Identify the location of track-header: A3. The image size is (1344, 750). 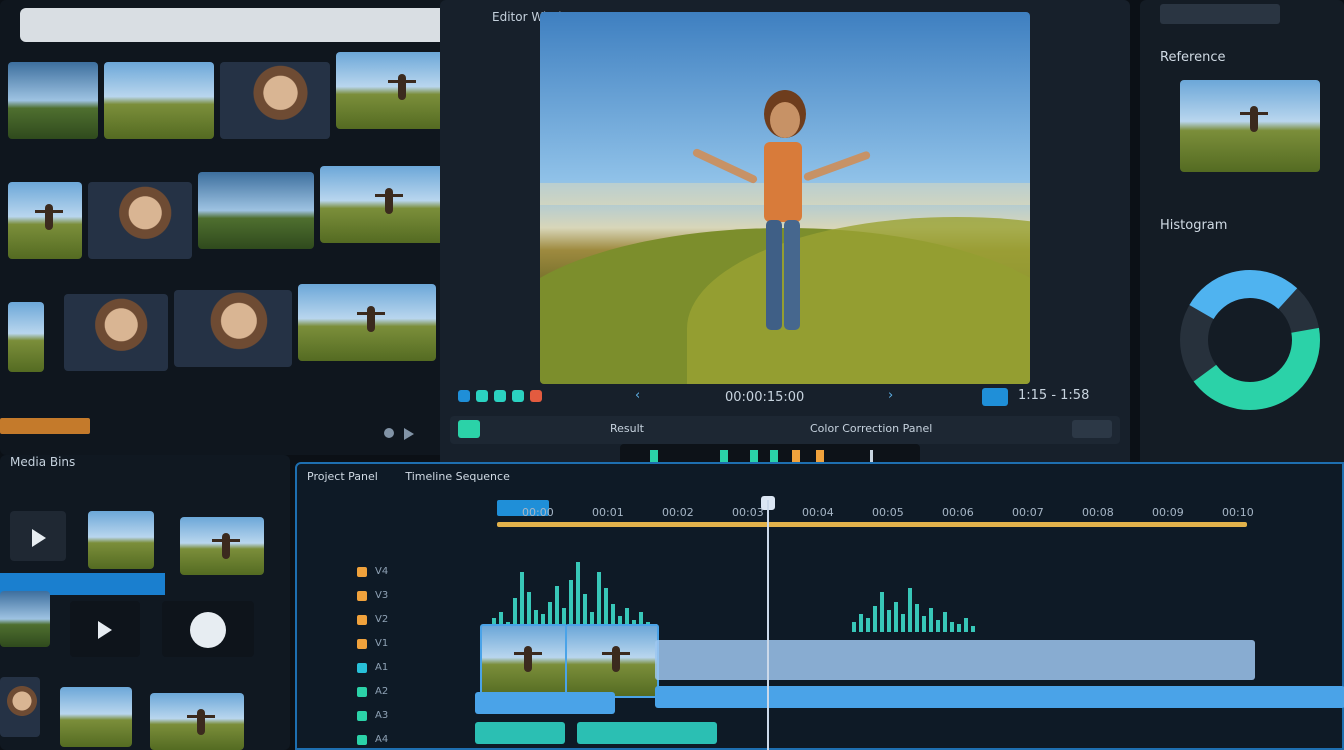
(412, 717).